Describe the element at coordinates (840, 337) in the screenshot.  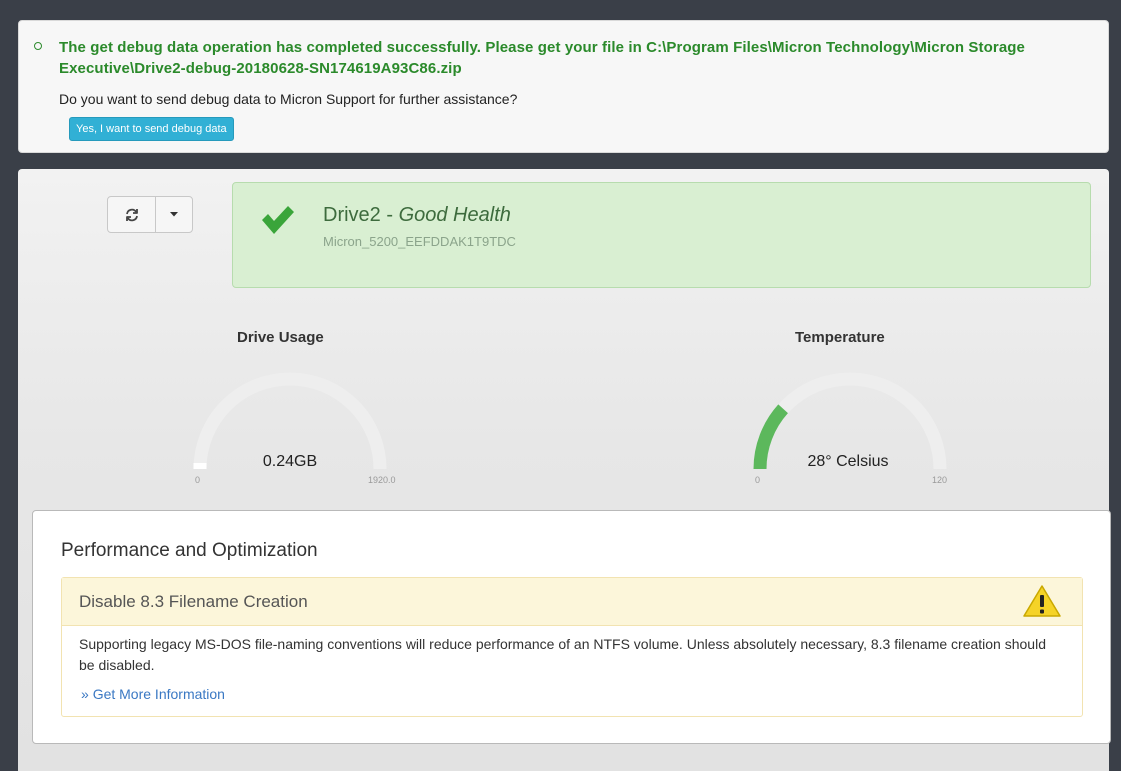
I see `temperature-title: Temperature` at that location.